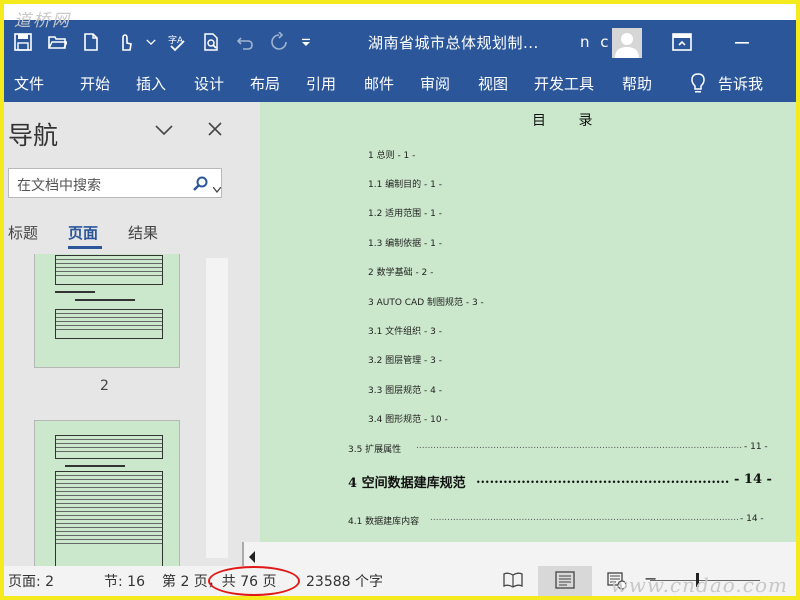  Describe the element at coordinates (321, 83) in the screenshot. I see `tab-references: 引用` at that location.